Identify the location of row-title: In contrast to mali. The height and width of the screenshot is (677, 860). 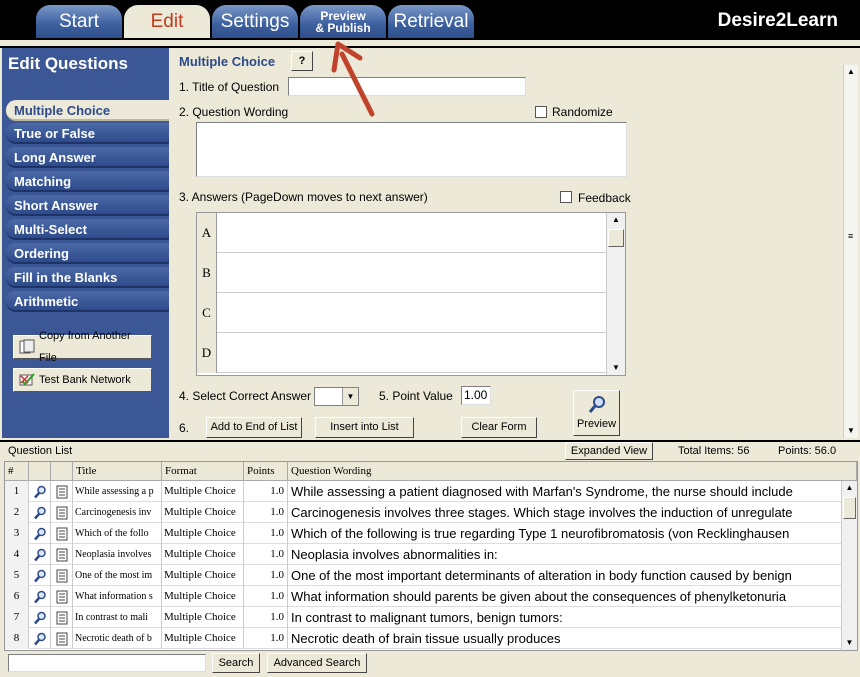
(117, 617).